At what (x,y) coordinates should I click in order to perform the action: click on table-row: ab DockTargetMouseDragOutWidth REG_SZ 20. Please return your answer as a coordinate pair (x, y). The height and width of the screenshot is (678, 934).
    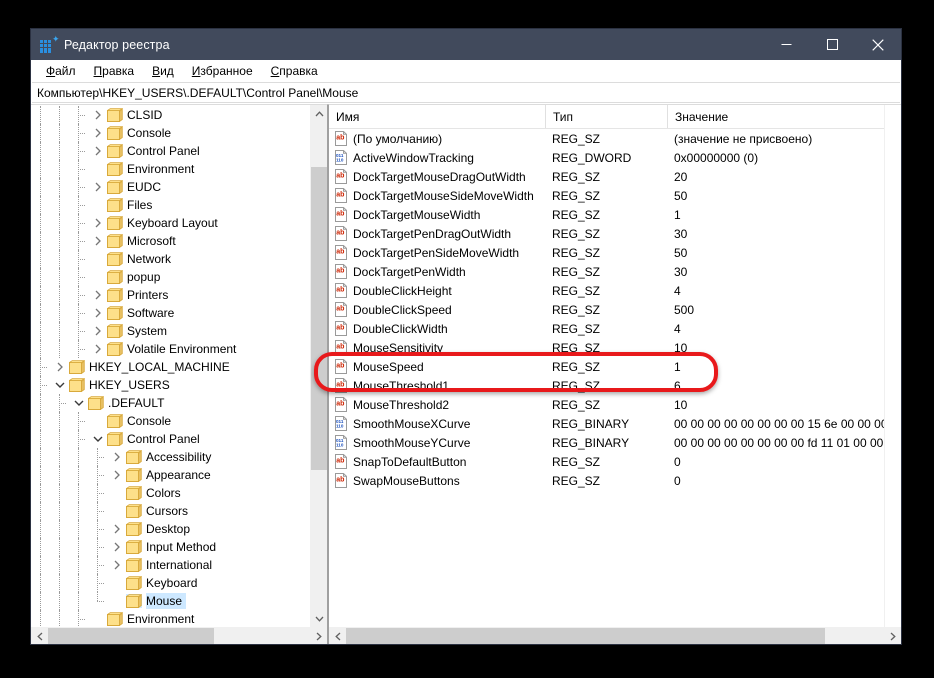
    Looking at the image, I should click on (606, 176).